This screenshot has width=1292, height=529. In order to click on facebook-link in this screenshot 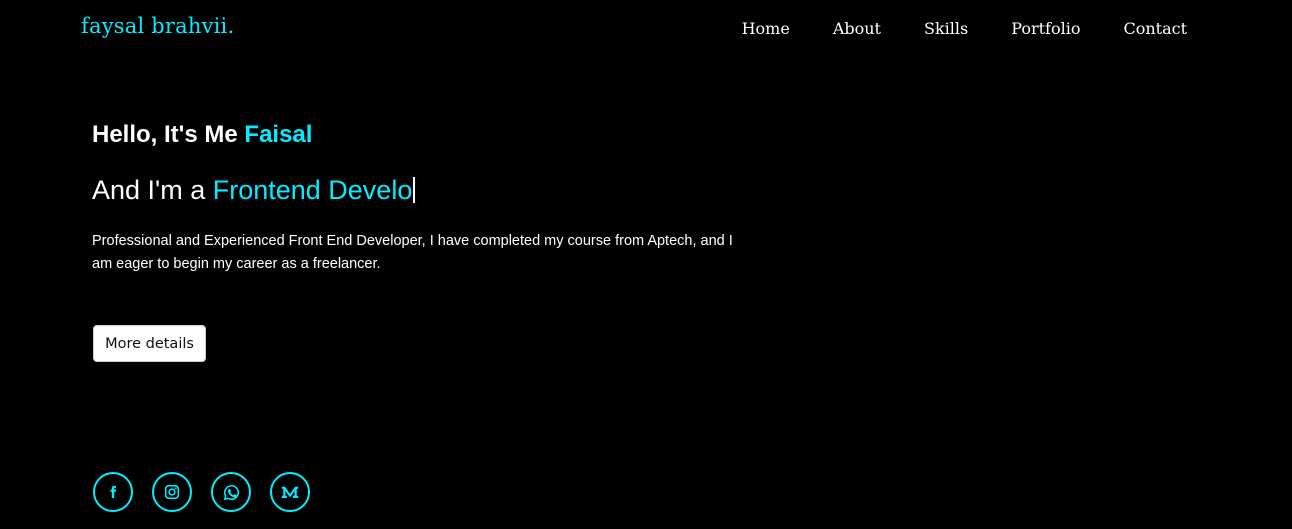, I will do `click(113, 492)`.